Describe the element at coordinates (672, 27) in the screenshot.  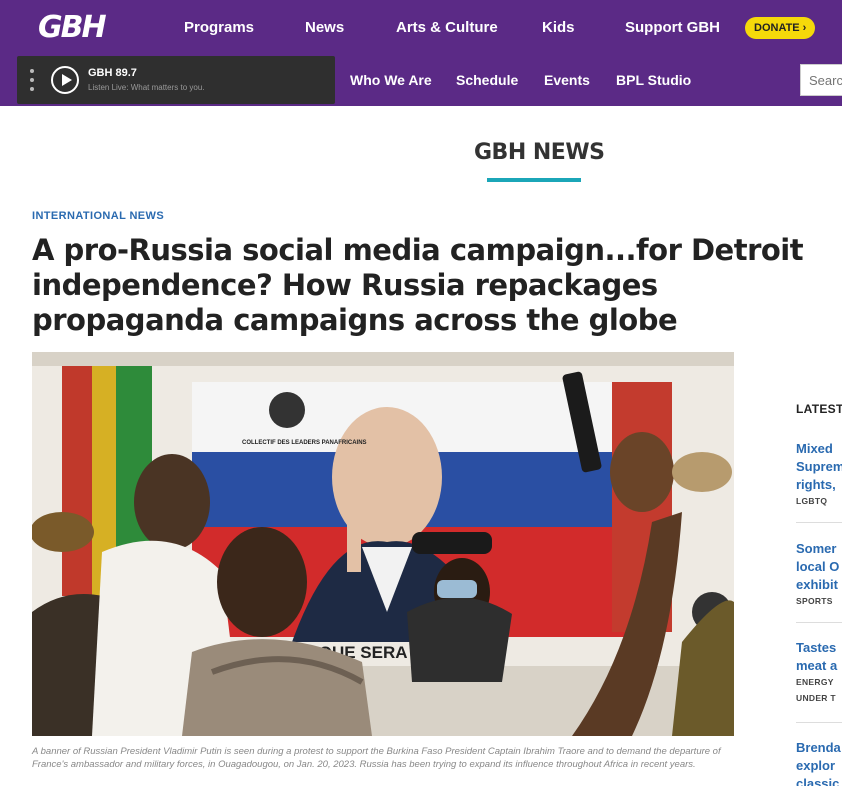
I see `nav-support-gbh: Support GBH` at that location.